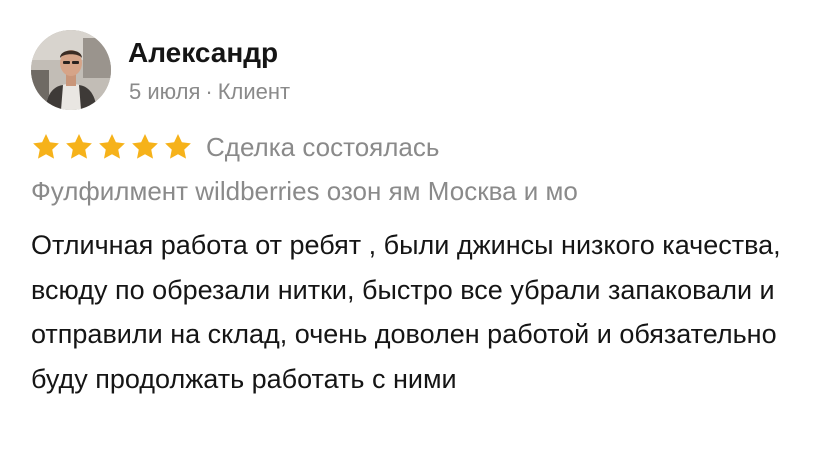 The width and height of the screenshot is (825, 458). I want to click on author-role: Клиент, so click(254, 91).